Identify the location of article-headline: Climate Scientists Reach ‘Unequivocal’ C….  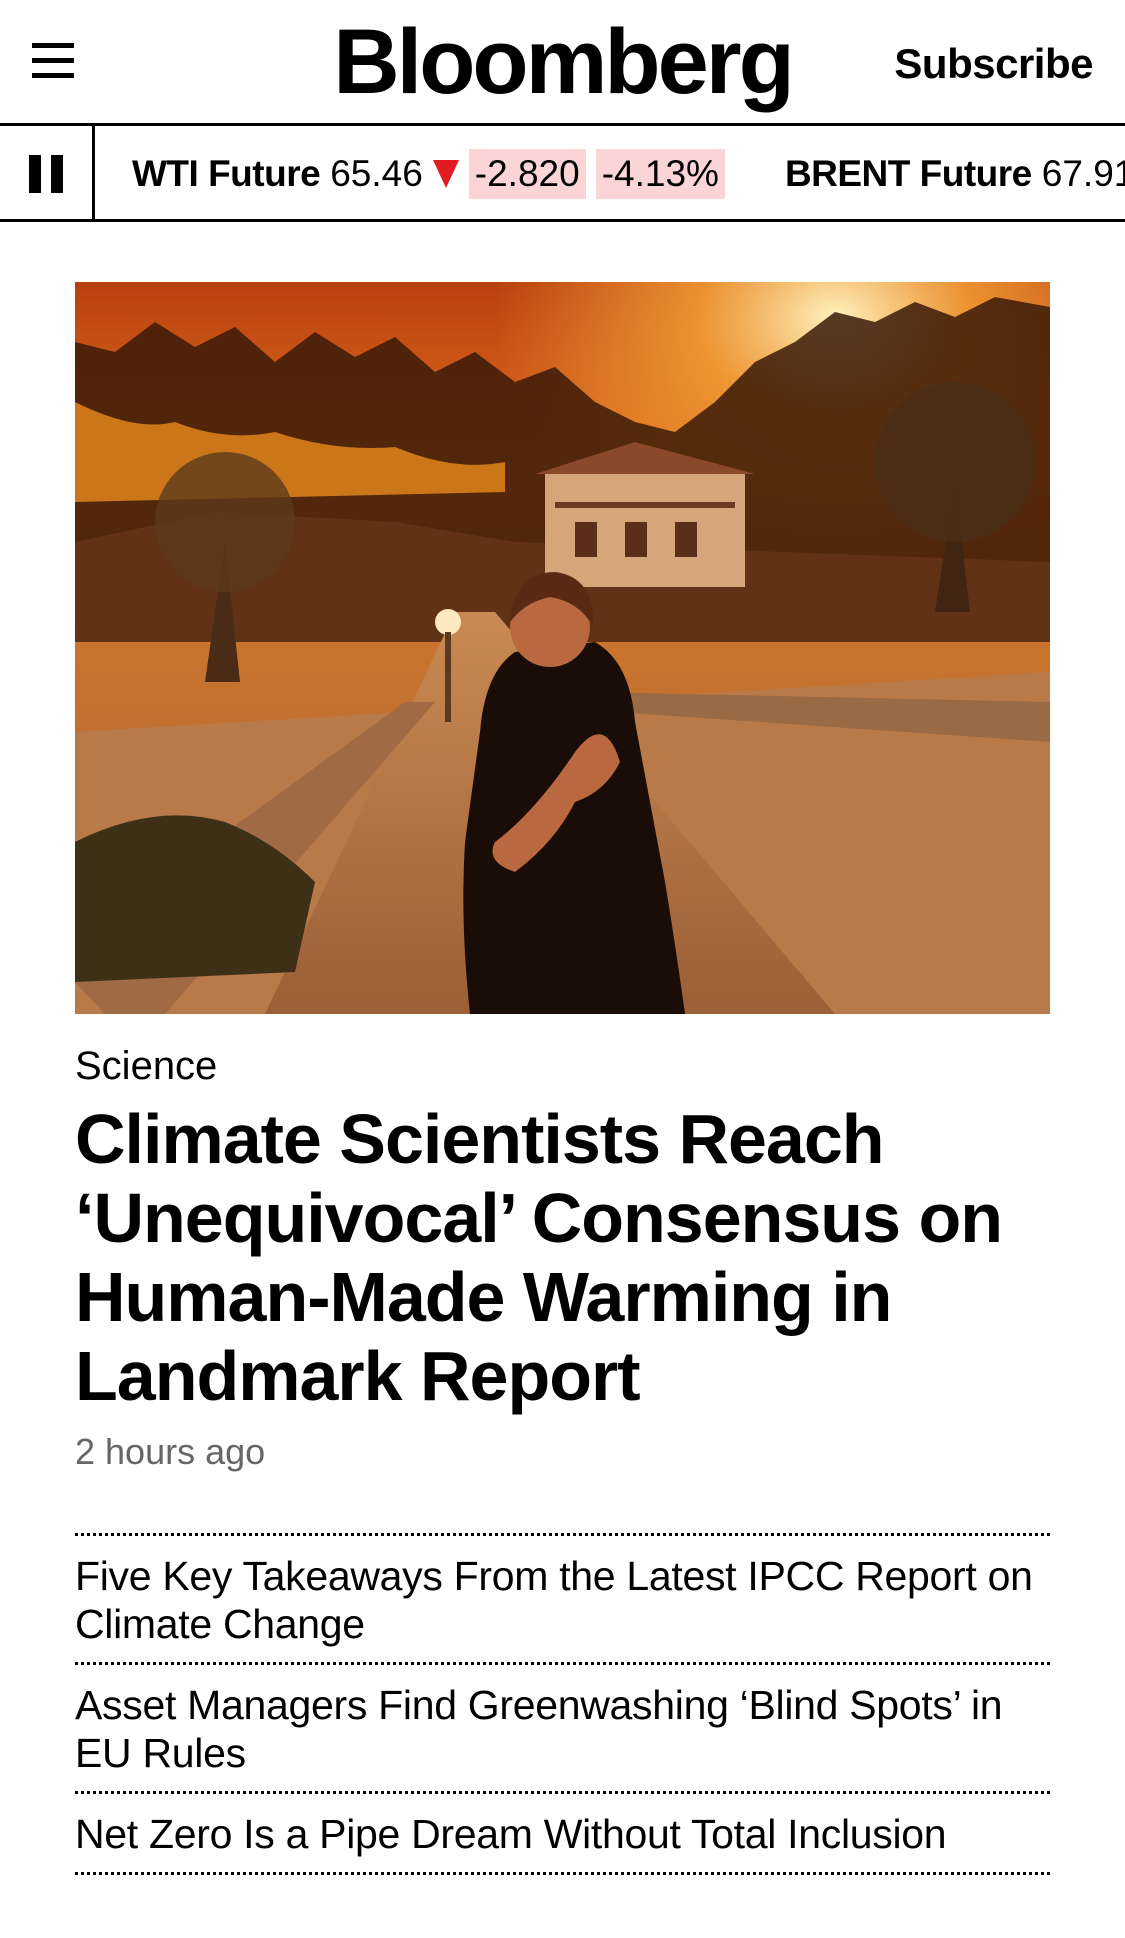
(570, 1258).